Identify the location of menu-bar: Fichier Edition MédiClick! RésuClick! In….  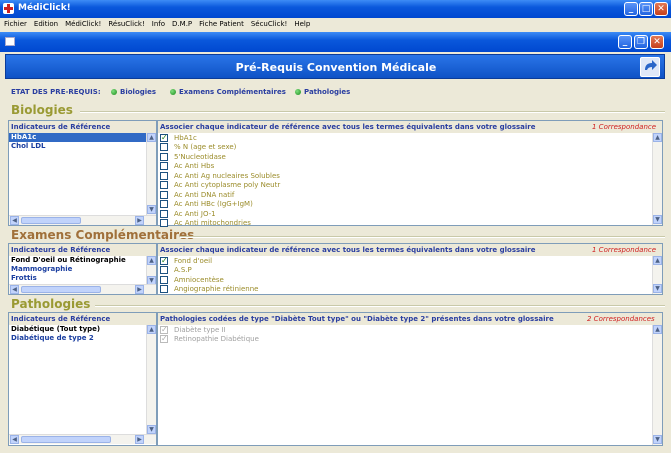
(335, 24).